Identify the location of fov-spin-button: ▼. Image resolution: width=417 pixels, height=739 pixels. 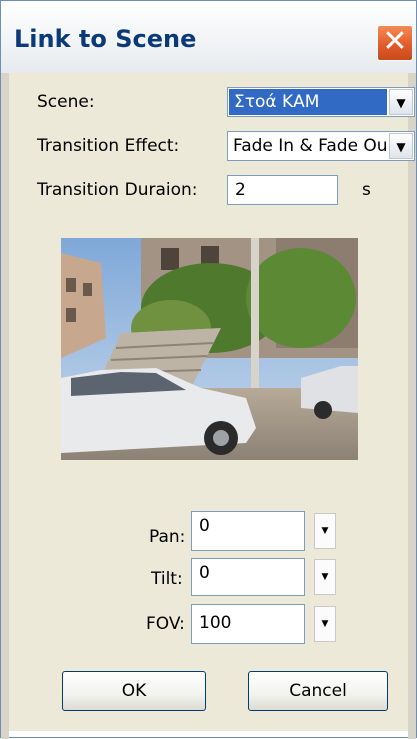
(325, 624).